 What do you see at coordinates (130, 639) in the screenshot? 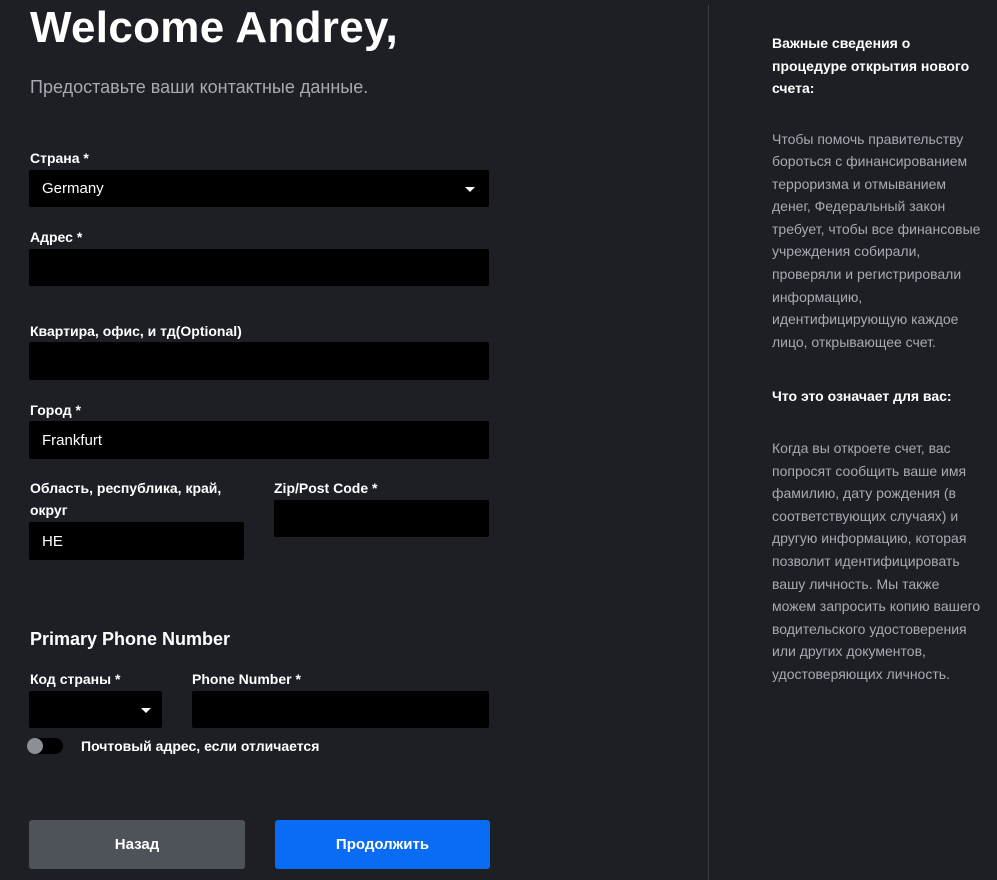
I see `phone-section-heading: Primary Phone Number` at bounding box center [130, 639].